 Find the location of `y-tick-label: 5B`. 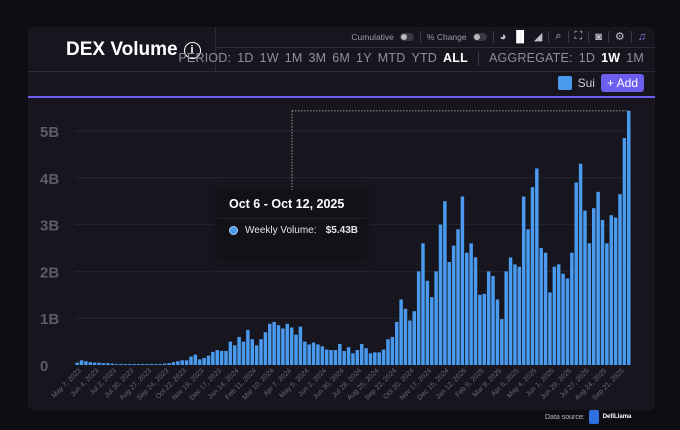

y-tick-label: 5B is located at coordinates (49, 132).